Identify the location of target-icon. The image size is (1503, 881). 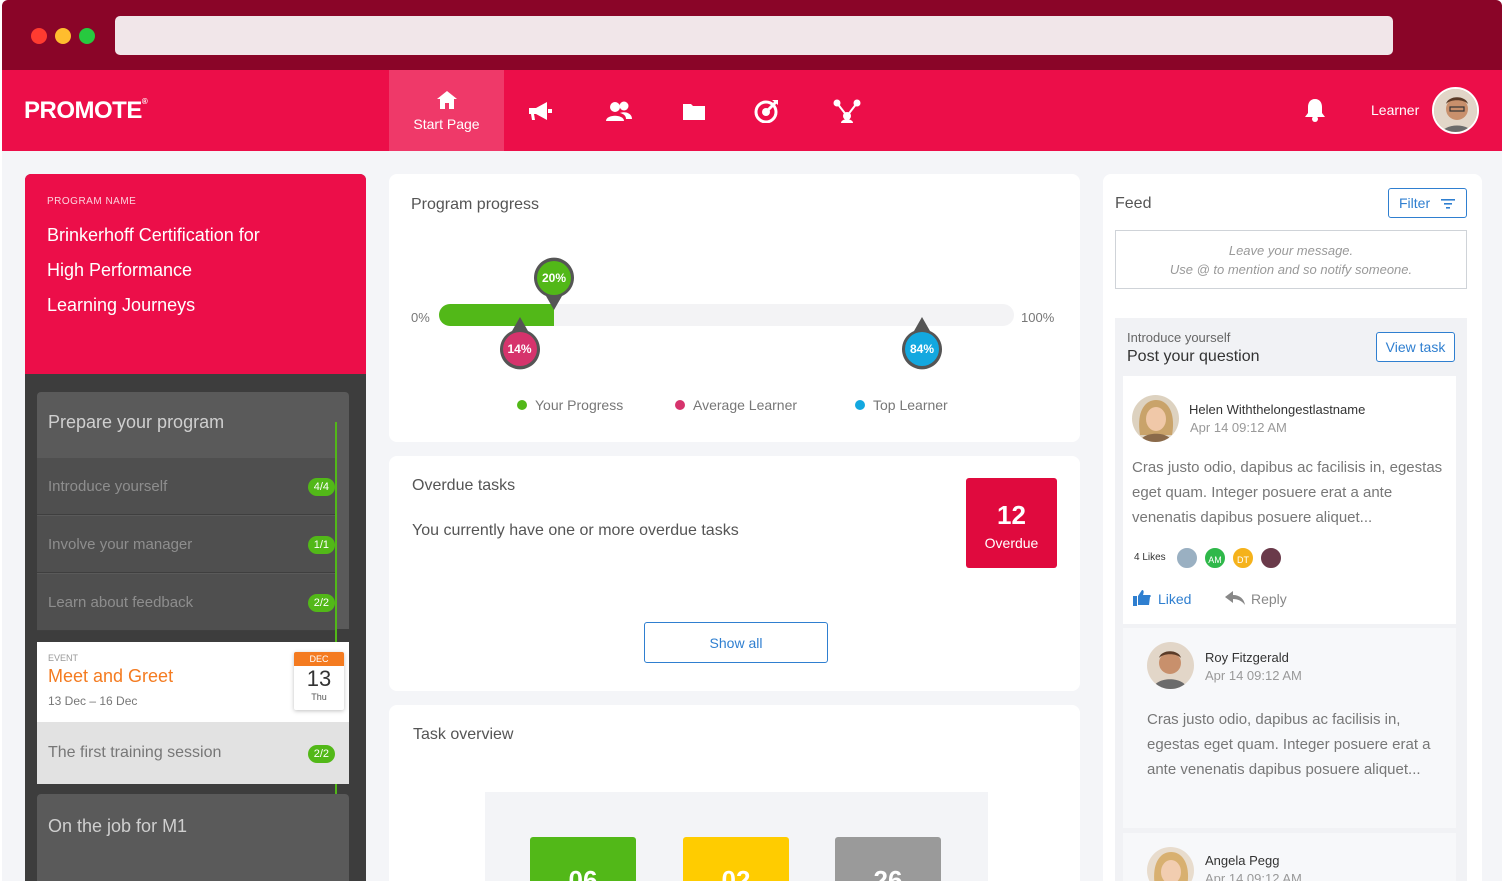
(766, 111).